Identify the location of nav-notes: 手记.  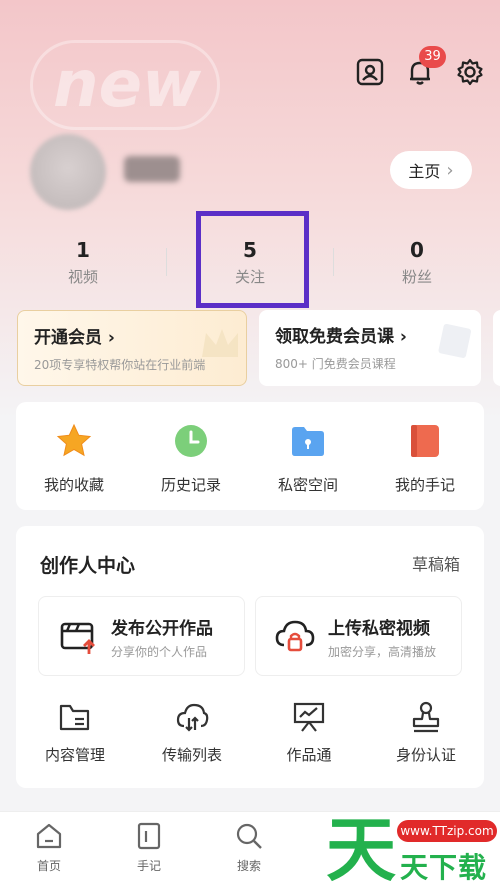
(149, 847).